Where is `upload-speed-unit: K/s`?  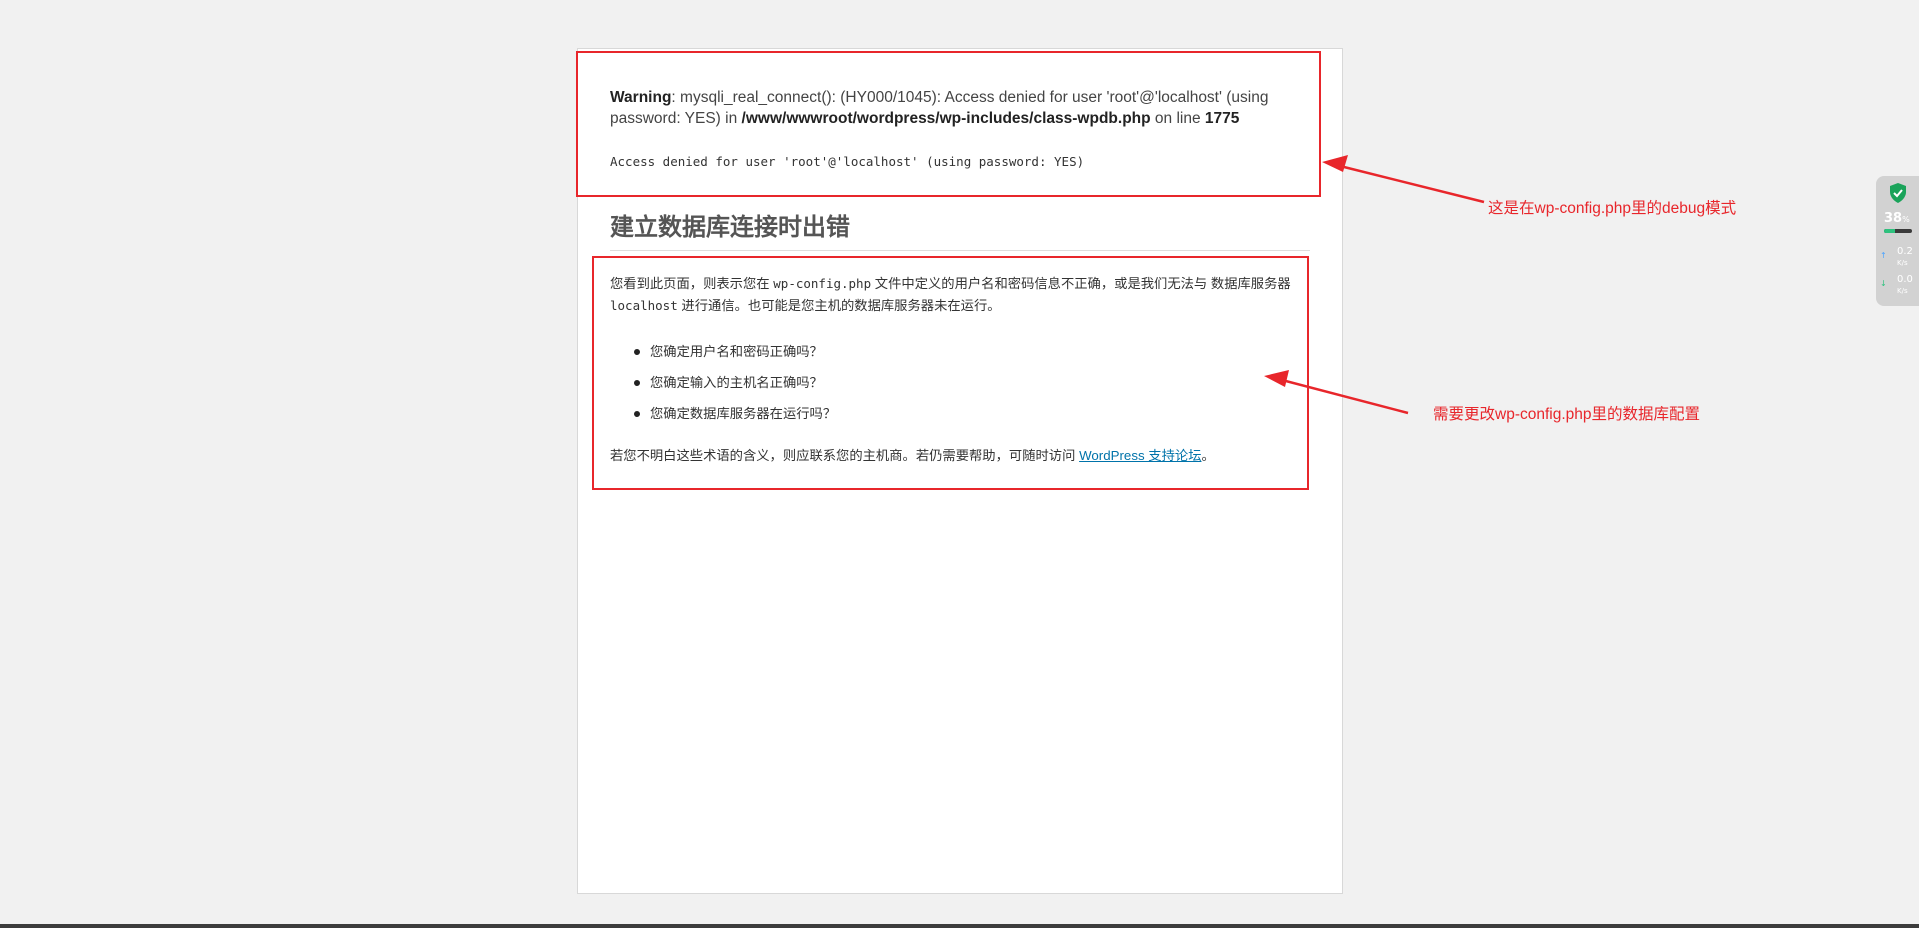 upload-speed-unit: K/s is located at coordinates (1902, 263).